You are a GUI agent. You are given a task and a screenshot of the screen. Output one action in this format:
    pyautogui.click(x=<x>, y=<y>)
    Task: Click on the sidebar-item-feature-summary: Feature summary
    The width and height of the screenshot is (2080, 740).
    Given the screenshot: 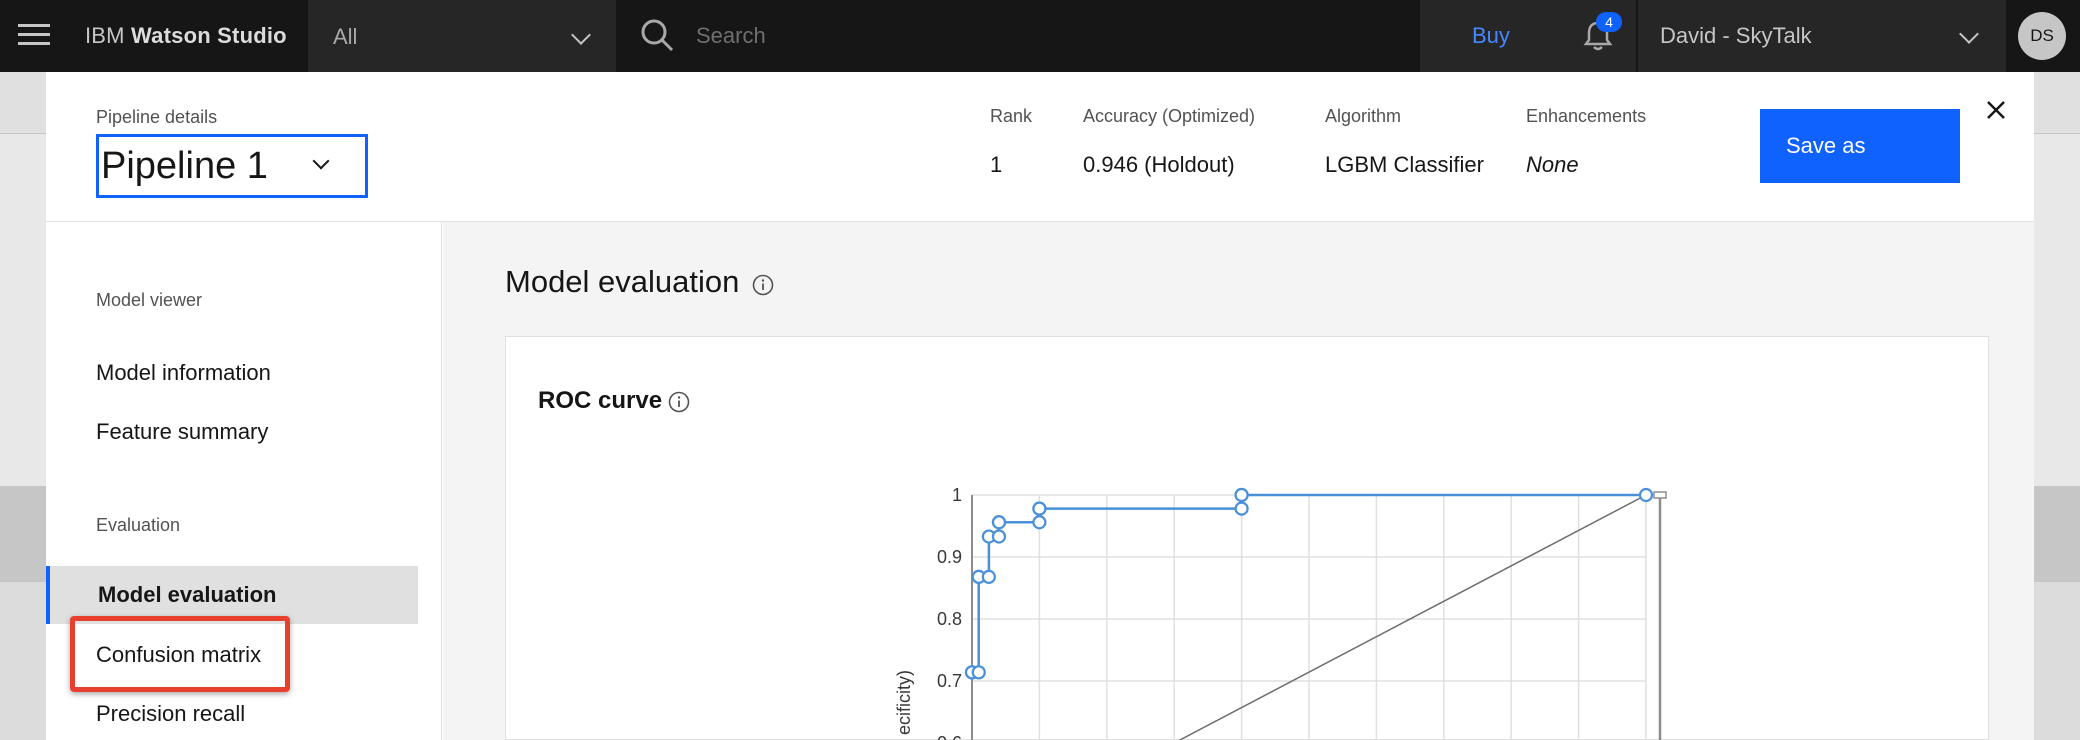 What is the action you would take?
    pyautogui.click(x=182, y=432)
    